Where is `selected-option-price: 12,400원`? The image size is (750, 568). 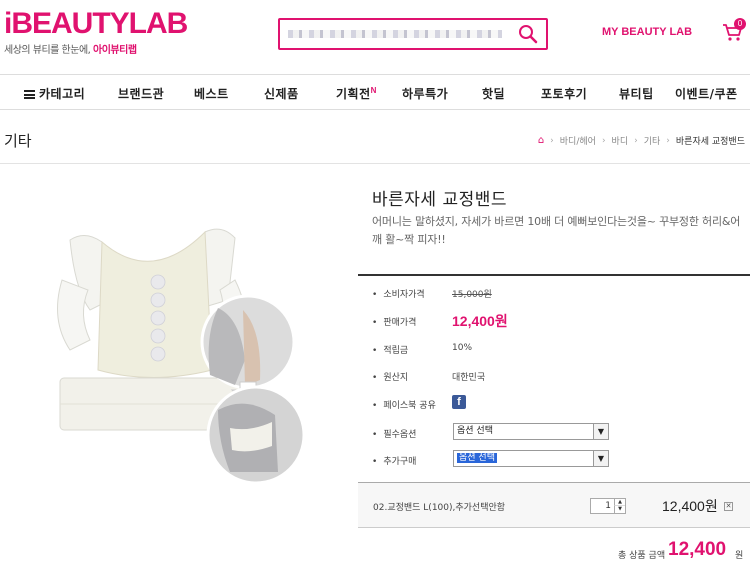 selected-option-price: 12,400원 is located at coordinates (690, 506).